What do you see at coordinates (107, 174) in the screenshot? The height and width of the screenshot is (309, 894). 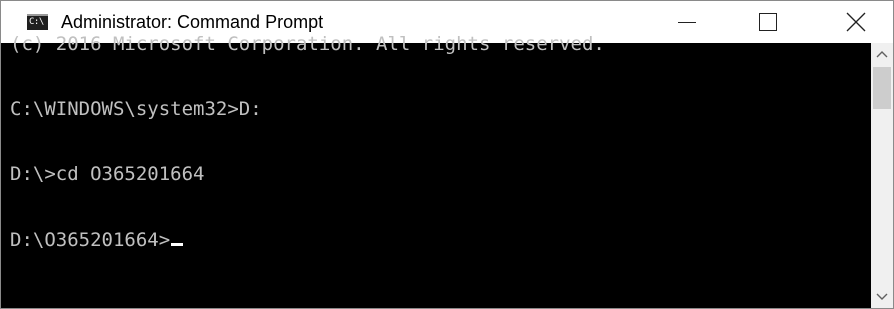 I see `console-line-command-cd: D:\>cd O365201664` at bounding box center [107, 174].